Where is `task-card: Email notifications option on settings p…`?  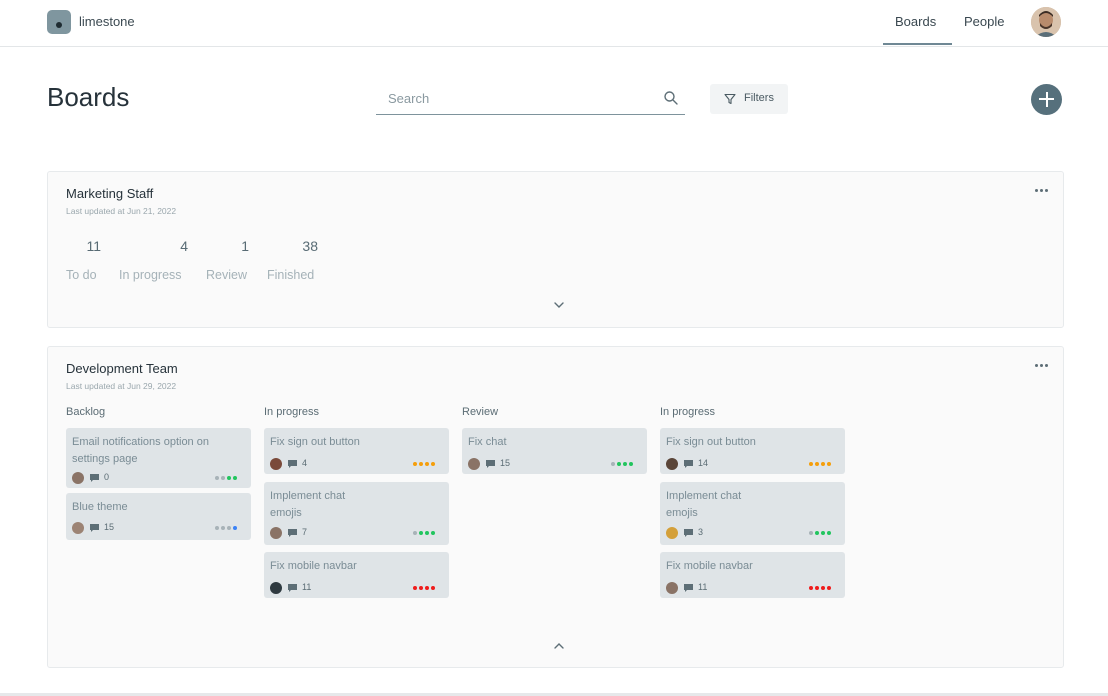 task-card: Email notifications option on settings p… is located at coordinates (158, 458).